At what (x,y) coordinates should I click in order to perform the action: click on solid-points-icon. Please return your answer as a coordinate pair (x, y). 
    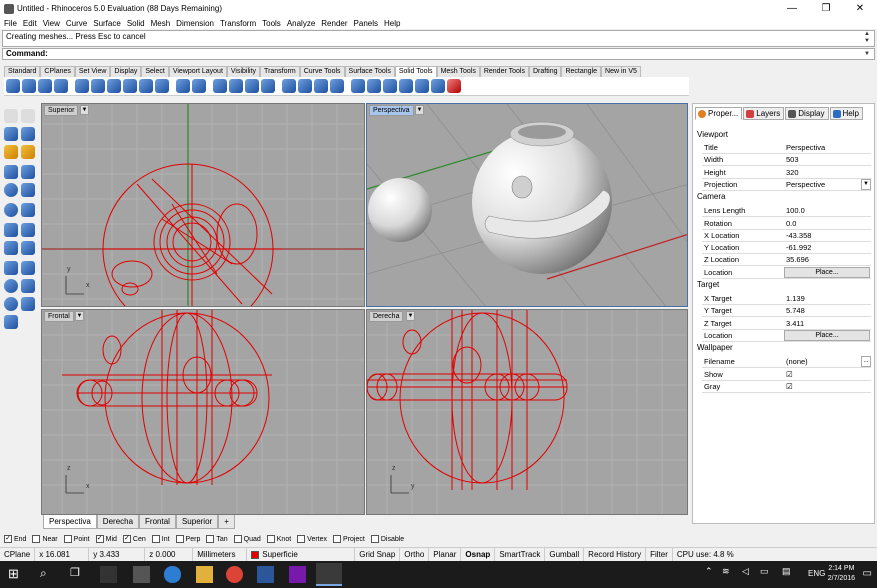
    Looking at the image, I should click on (390, 86).